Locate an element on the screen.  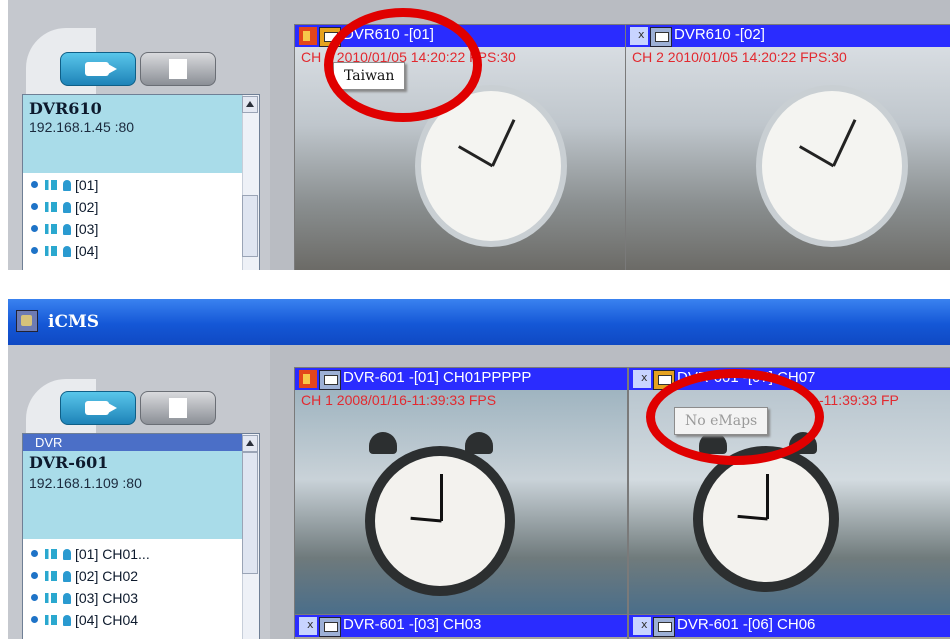
app-icon is located at coordinates (27, 321).